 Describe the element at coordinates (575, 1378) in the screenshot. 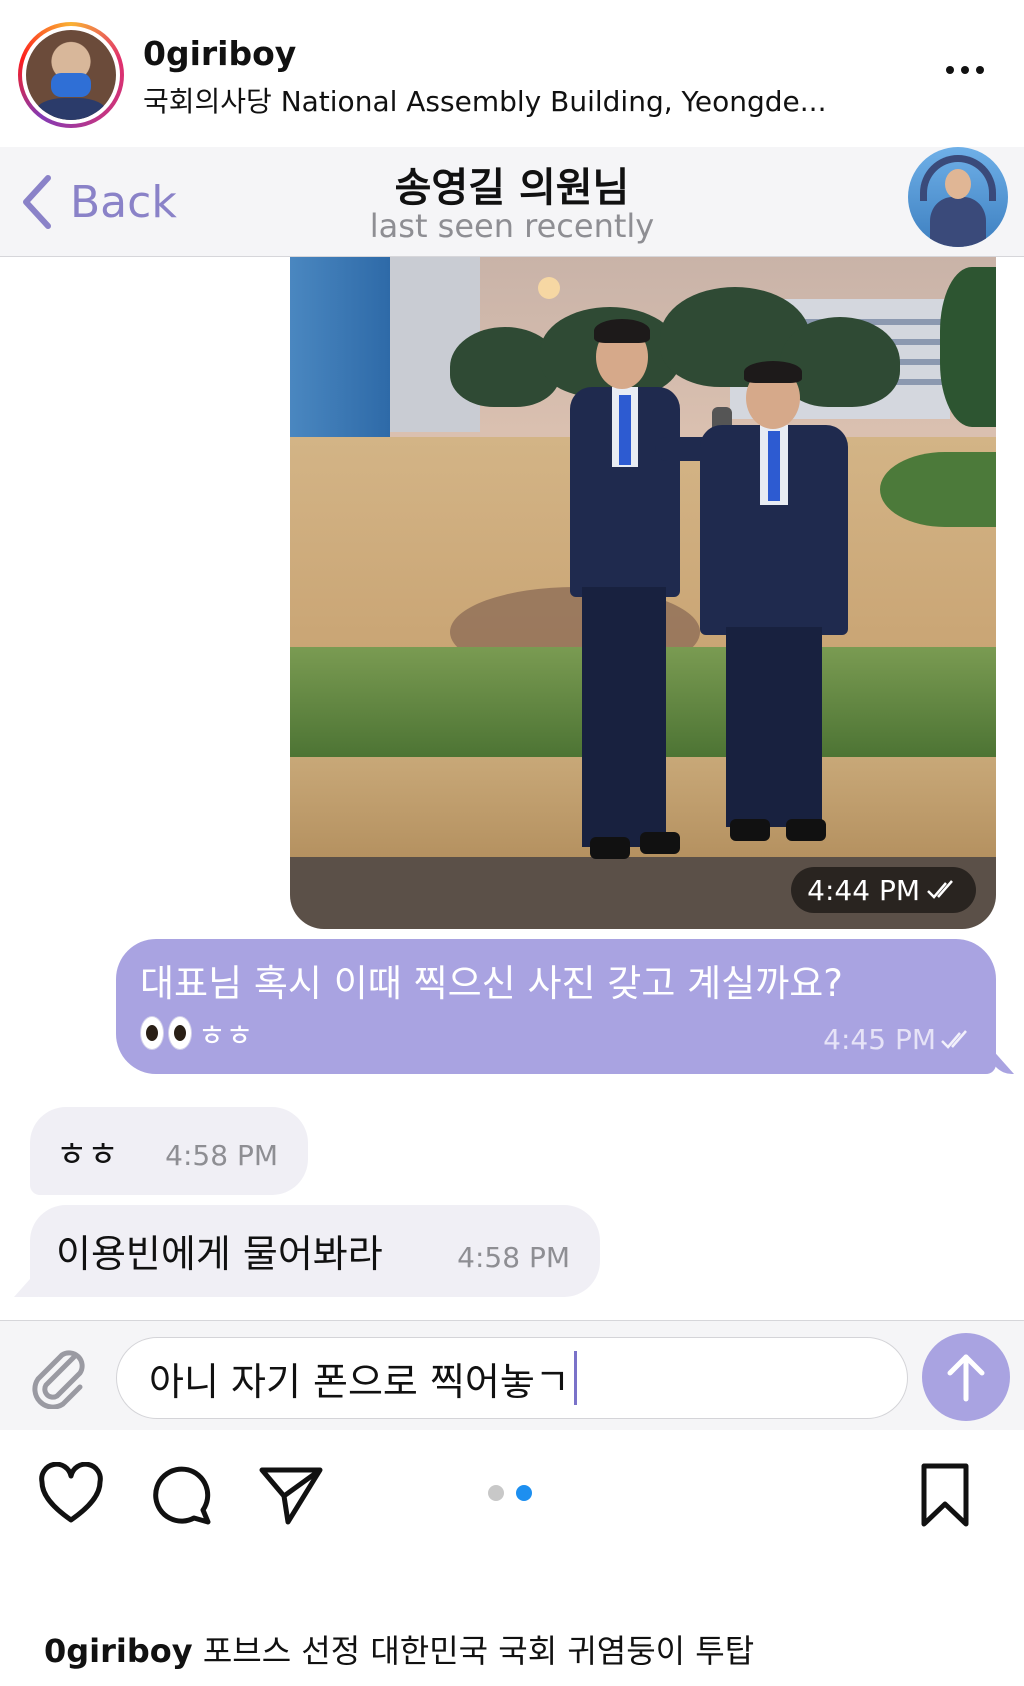

I see `text-caret` at that location.